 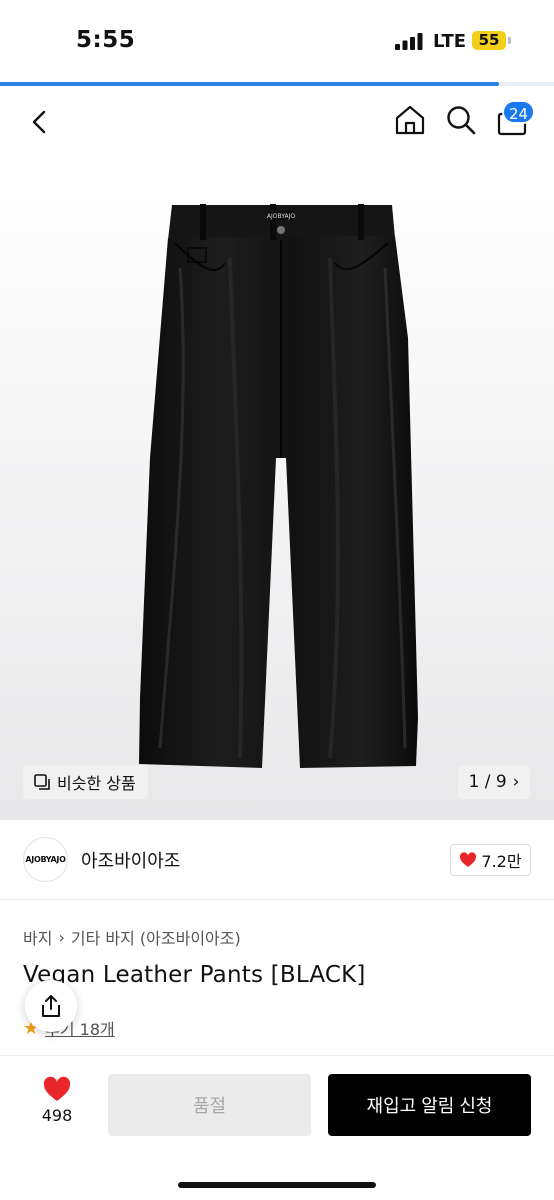 What do you see at coordinates (501, 861) in the screenshot?
I see `brand-like-count: 7.2만` at bounding box center [501, 861].